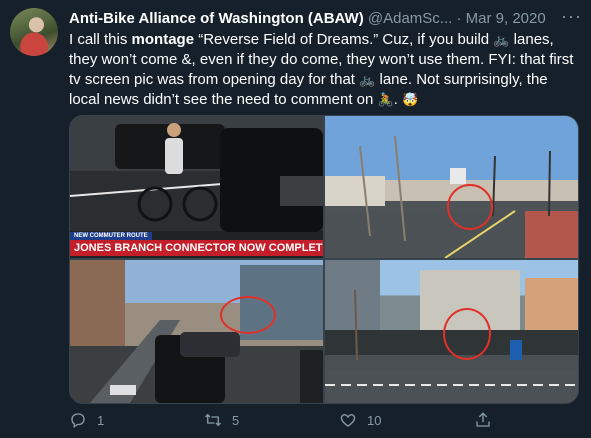 The width and height of the screenshot is (591, 438). I want to click on like-count: 10, so click(374, 420).